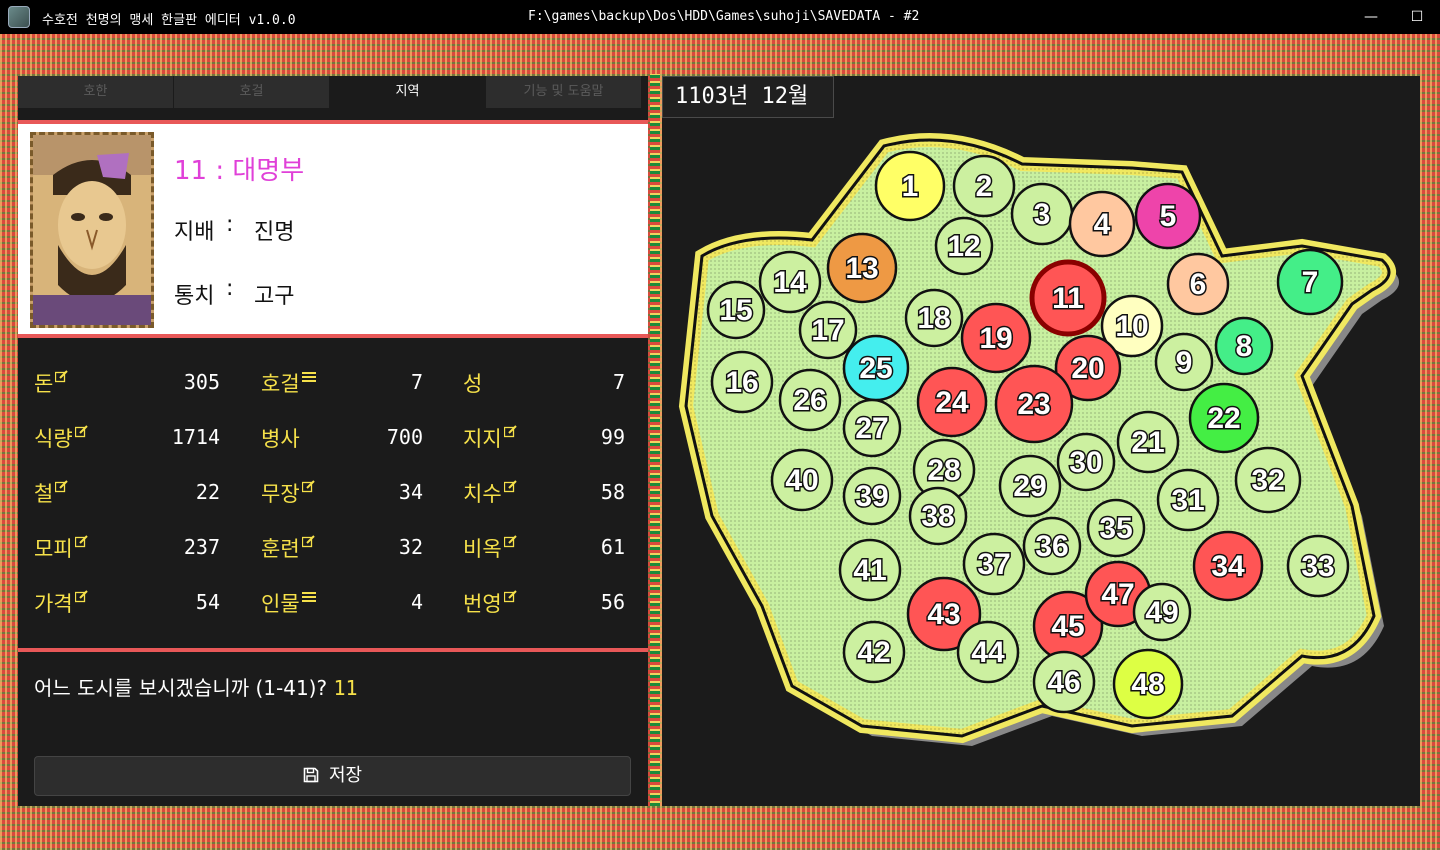 This screenshot has width=1440, height=850. I want to click on region-label-20: 20, so click(1087, 368).